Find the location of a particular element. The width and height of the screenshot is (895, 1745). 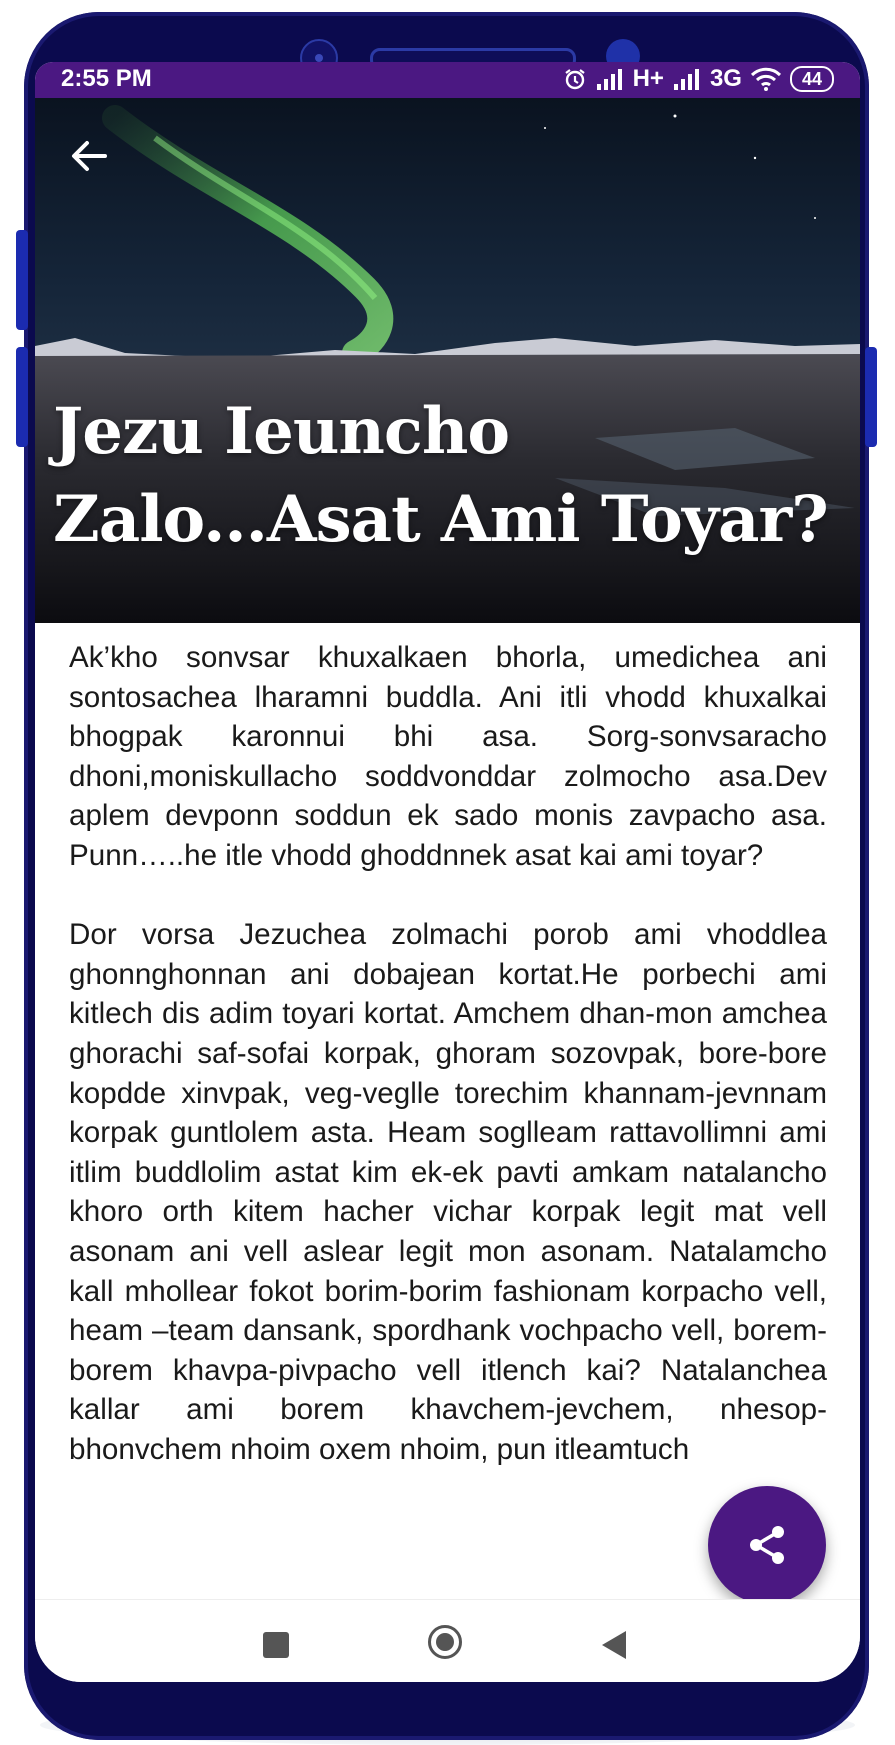

power-button-right is located at coordinates (871, 397).